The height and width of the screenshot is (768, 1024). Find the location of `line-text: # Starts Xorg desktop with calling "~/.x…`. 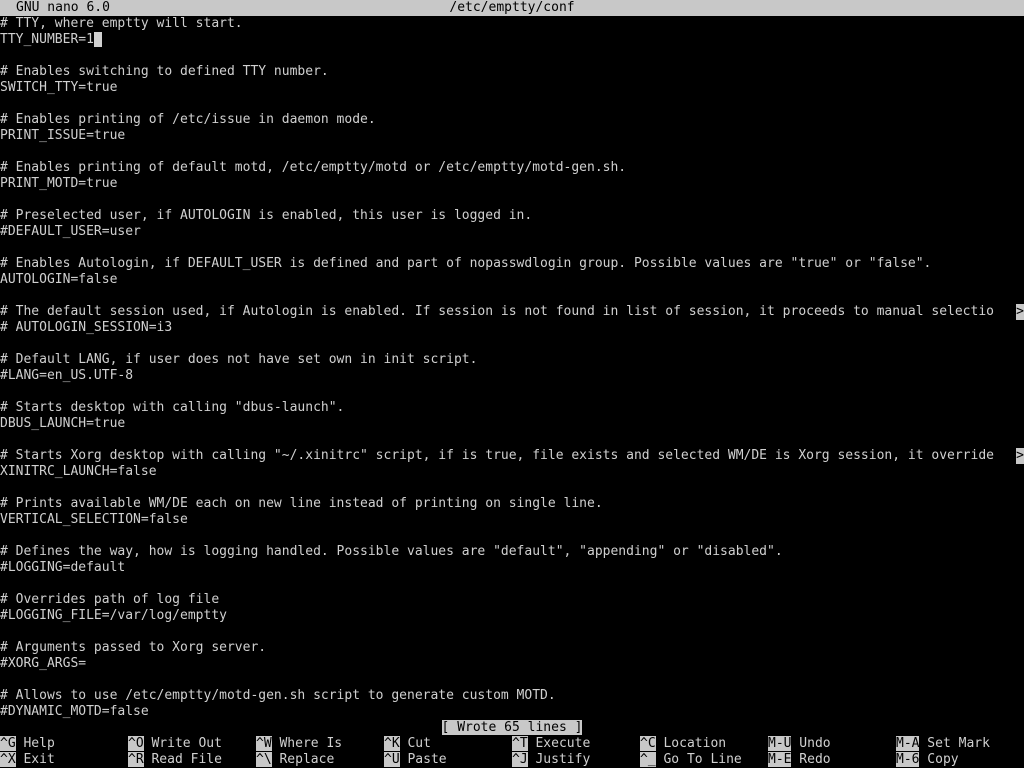

line-text: # Starts Xorg desktop with calling "~/.x… is located at coordinates (497, 455).